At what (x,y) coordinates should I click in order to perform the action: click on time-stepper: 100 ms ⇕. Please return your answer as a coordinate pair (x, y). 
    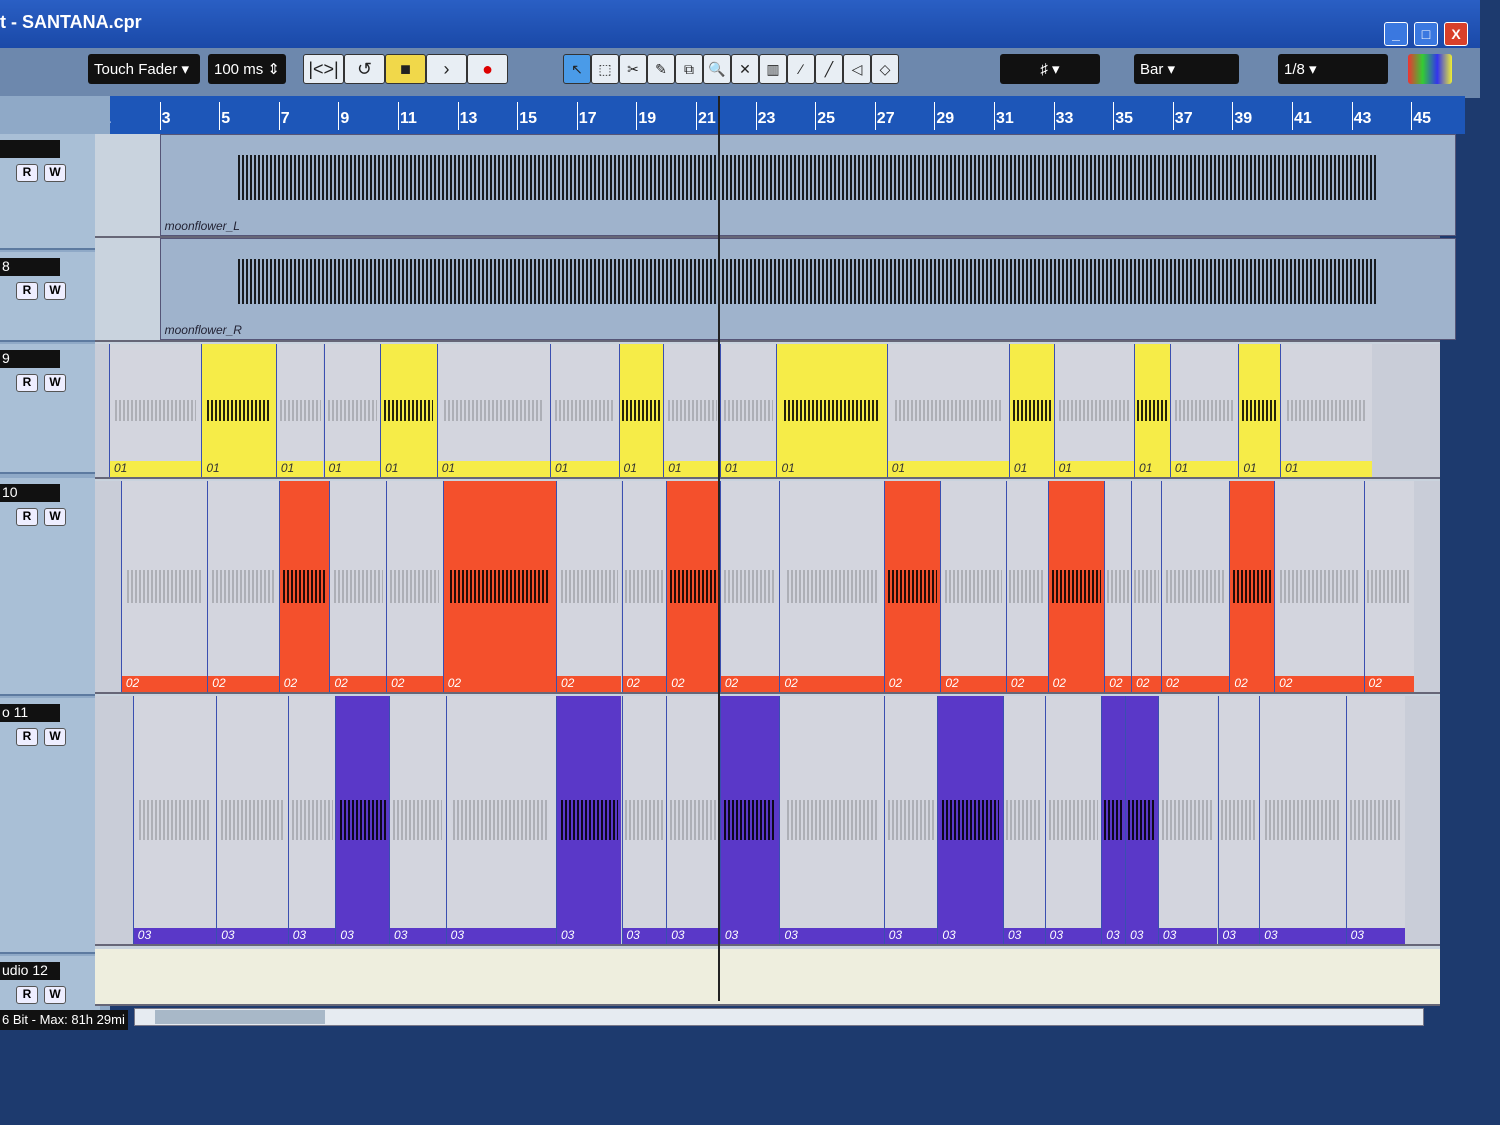
    Looking at the image, I should click on (247, 69).